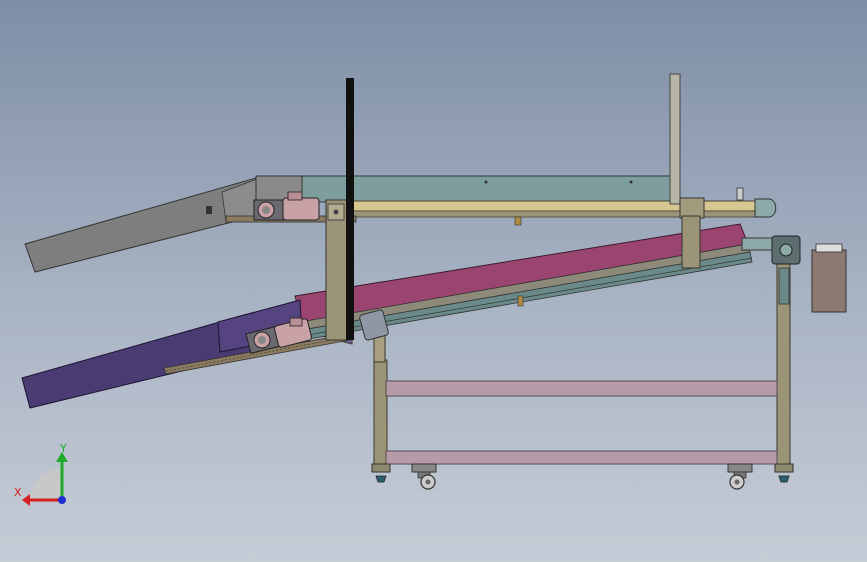 The width and height of the screenshot is (867, 562). Describe the element at coordinates (520, 301) in the screenshot. I see `lower-fastener` at that location.